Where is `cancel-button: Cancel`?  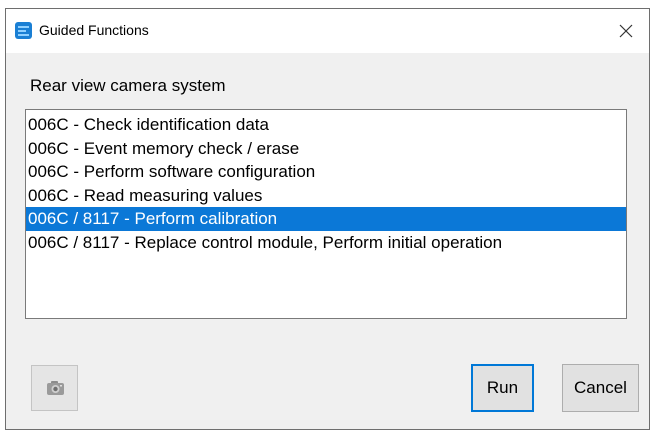
cancel-button: Cancel is located at coordinates (600, 388).